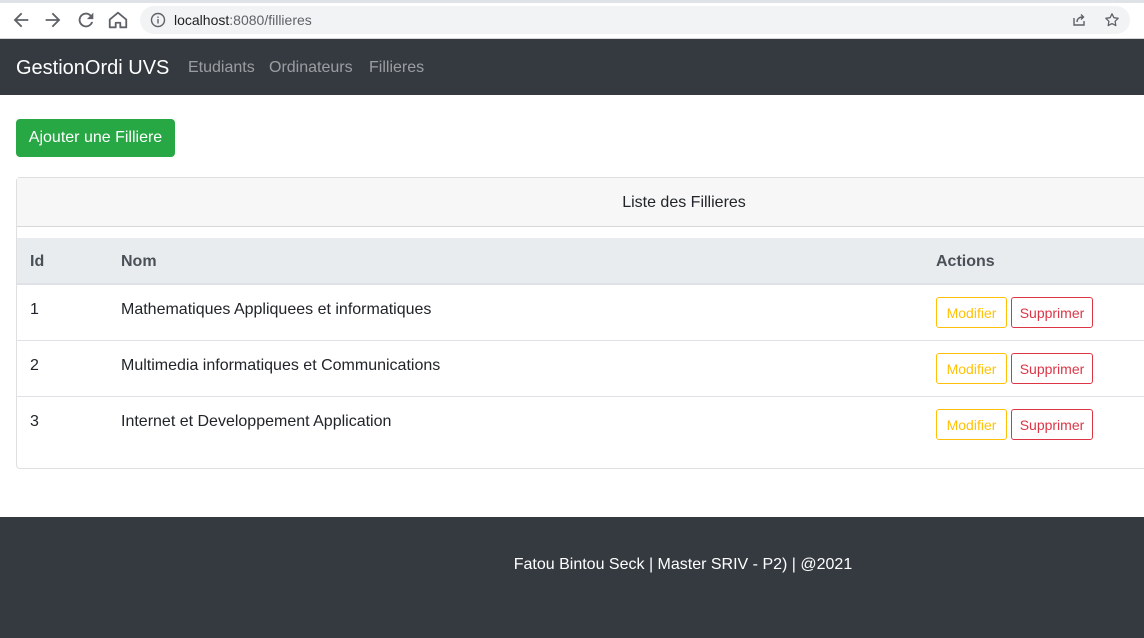 The width and height of the screenshot is (1144, 638). I want to click on url-text: localhost:8080/fillieres, so click(243, 20).